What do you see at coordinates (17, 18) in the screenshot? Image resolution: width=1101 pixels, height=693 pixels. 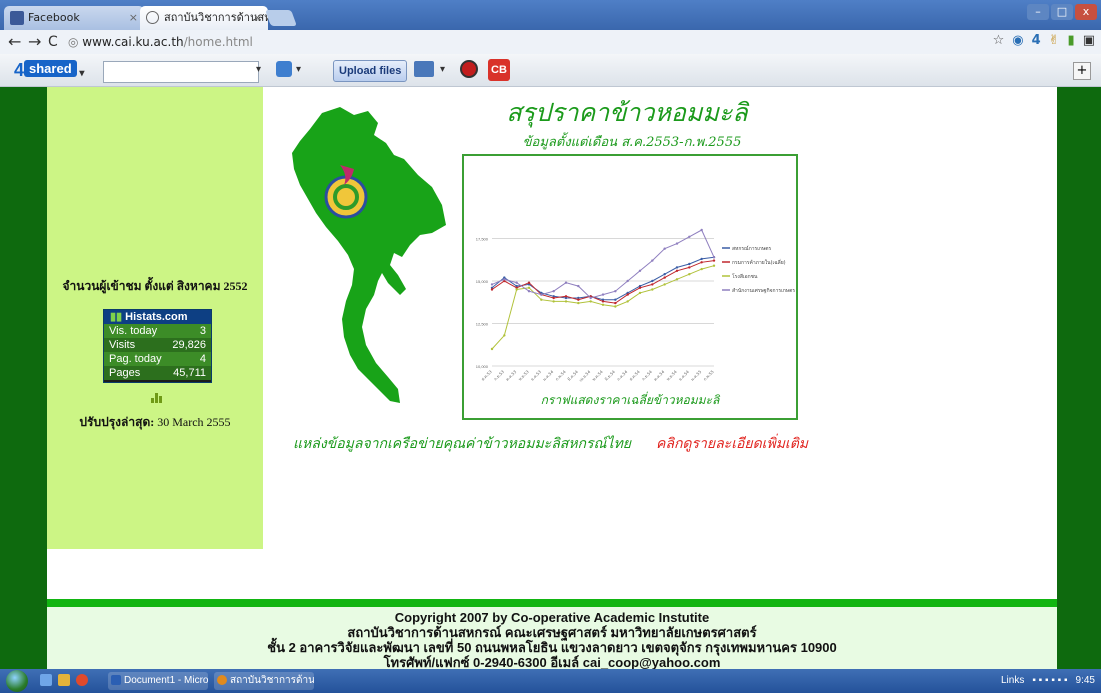 I see `facebook-favicon-icon` at bounding box center [17, 18].